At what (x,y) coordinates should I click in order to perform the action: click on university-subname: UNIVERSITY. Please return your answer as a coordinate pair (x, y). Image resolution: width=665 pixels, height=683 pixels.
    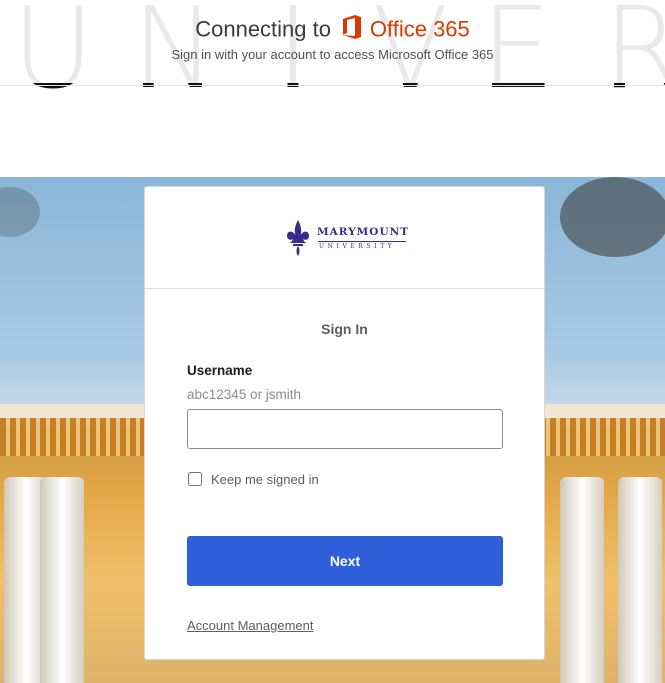
    Looking at the image, I should click on (357, 246).